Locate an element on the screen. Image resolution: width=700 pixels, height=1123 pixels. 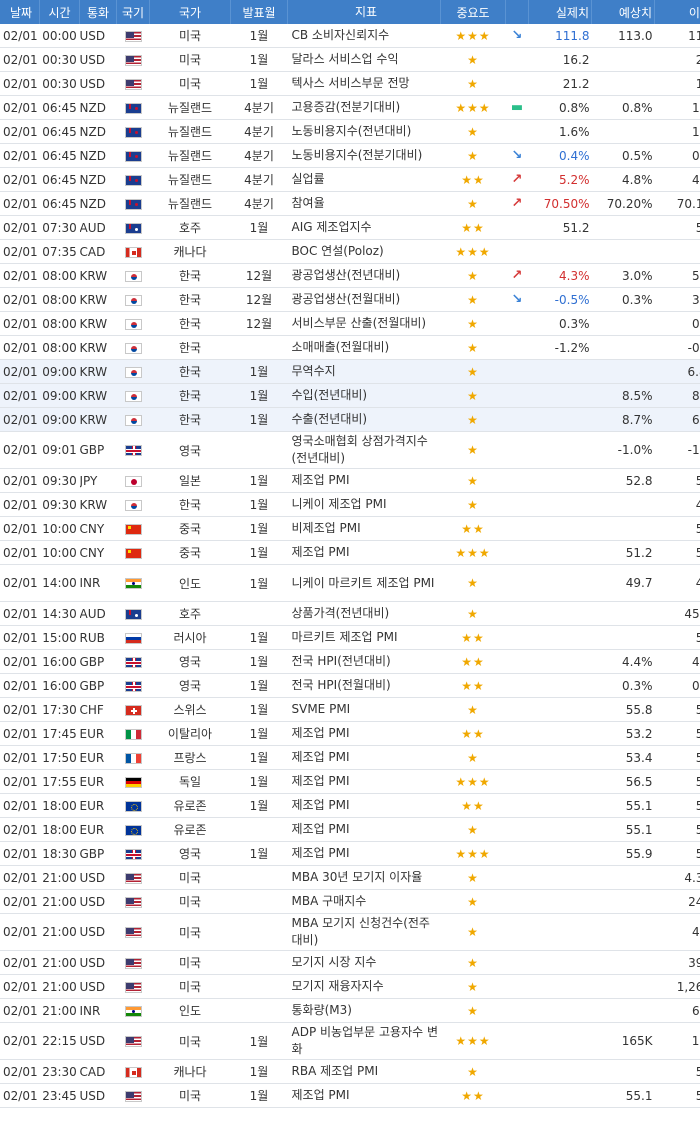
table-row: 02/0109:30KRW 한국1월니케이 제조업 PMI ★ 49.4 is located at coordinates (350, 504).